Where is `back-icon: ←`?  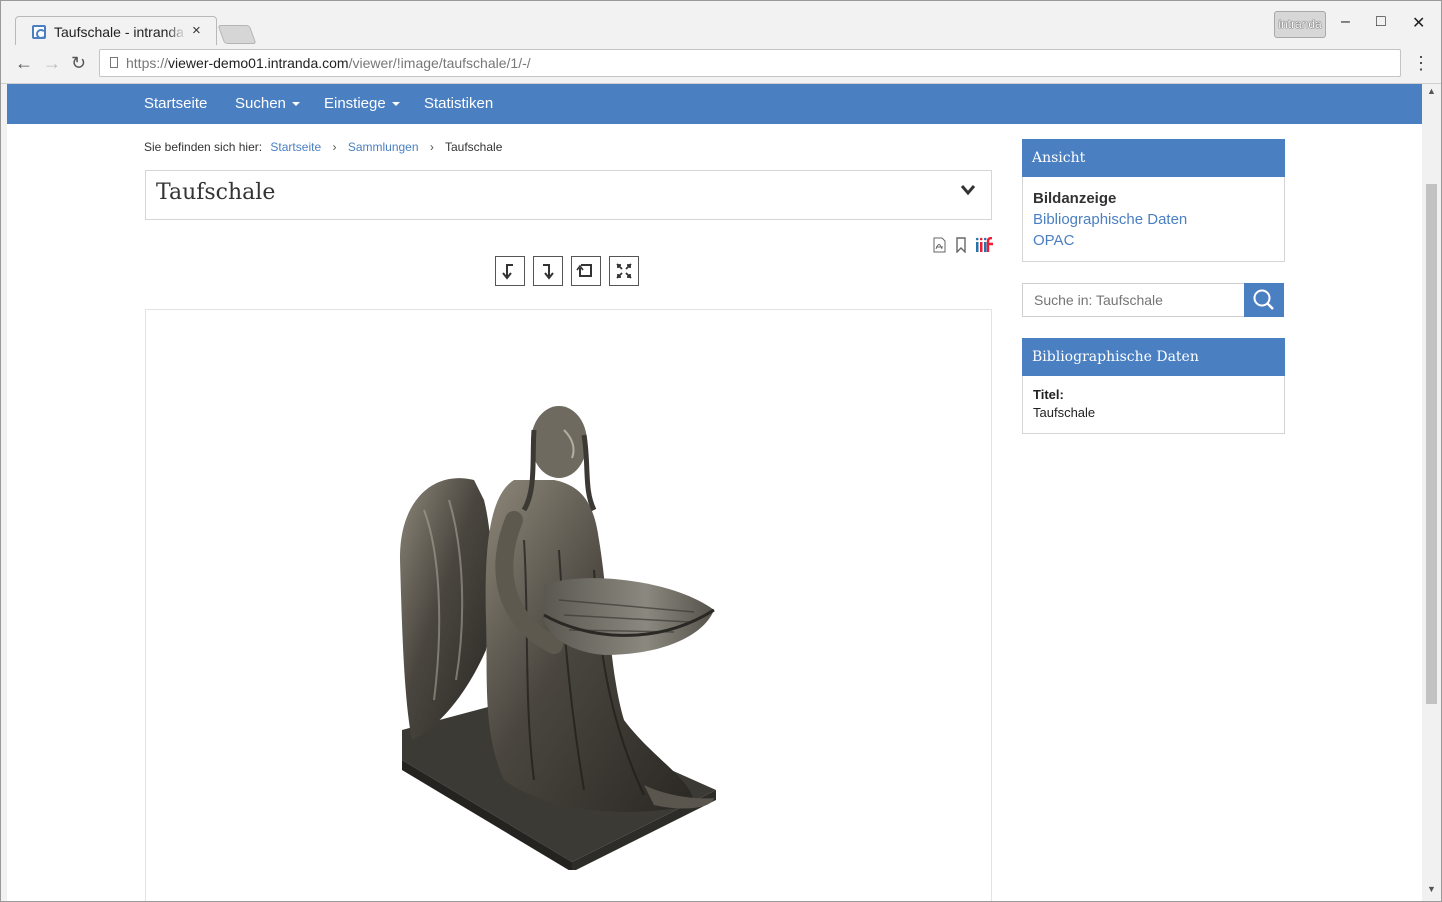
back-icon: ← is located at coordinates (24, 63).